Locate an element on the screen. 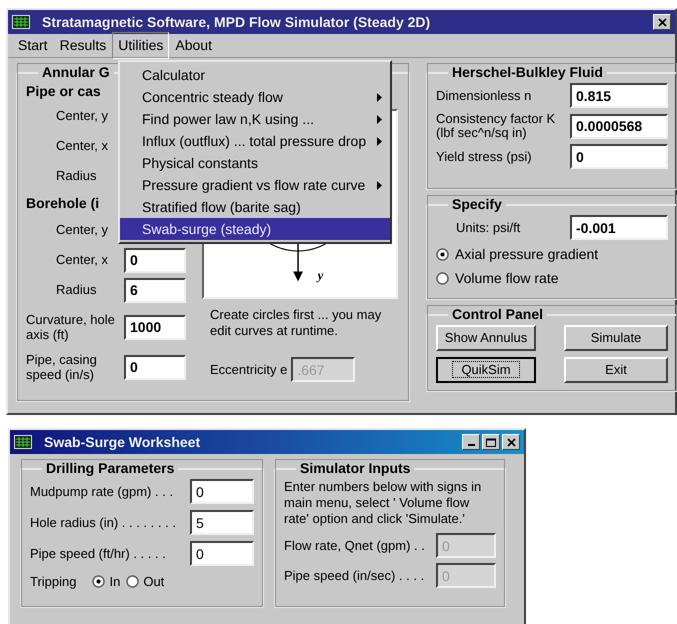 The image size is (677, 624). window-title: Stratamagnetic Software, MPD Flow Simulator (Steady 2D) is located at coordinates (236, 22).